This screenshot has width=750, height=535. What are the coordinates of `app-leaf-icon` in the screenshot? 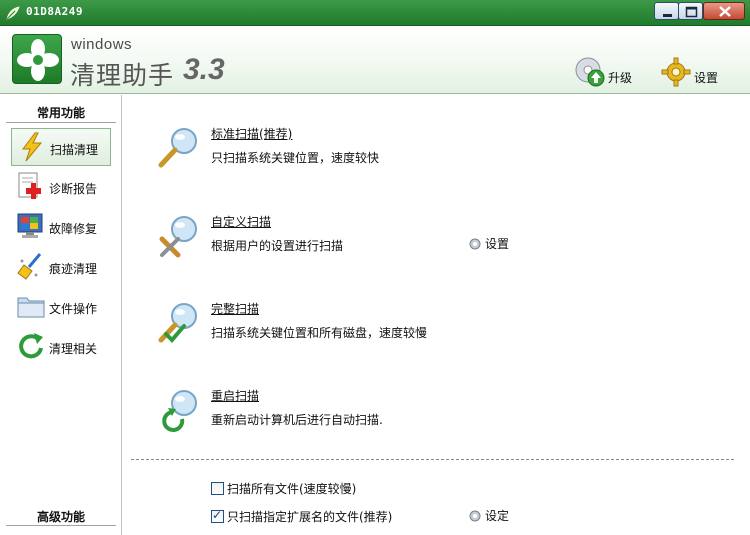 It's located at (13, 13).